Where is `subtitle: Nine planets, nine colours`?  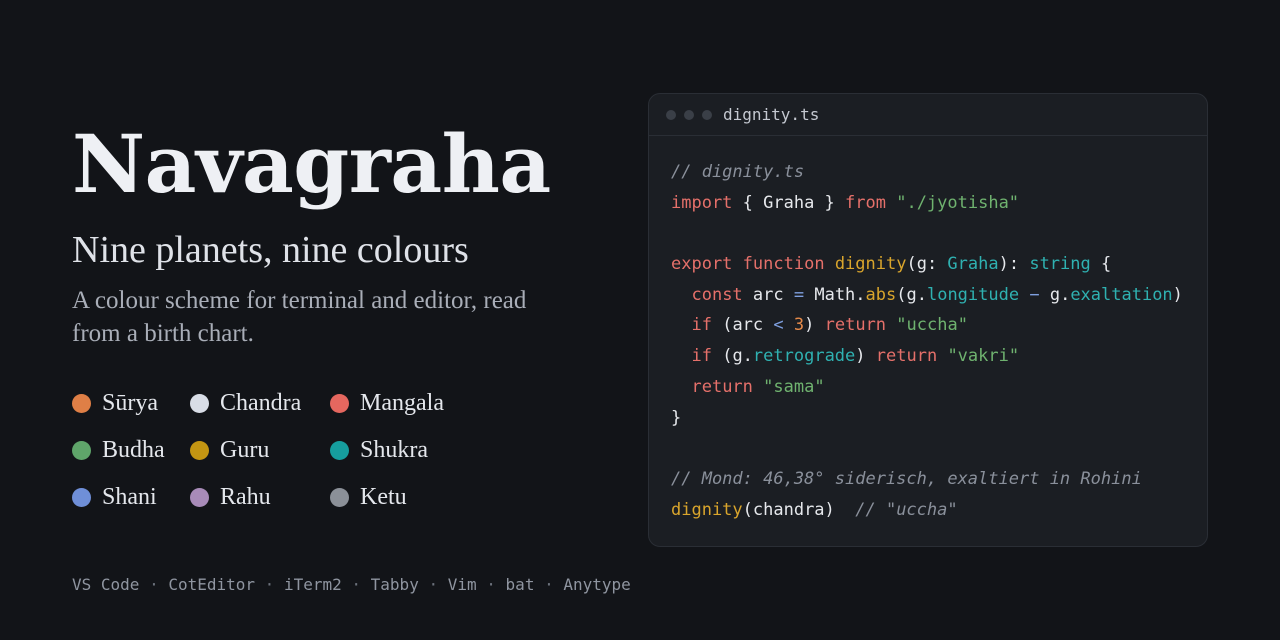
subtitle: Nine planets, nine colours is located at coordinates (270, 250).